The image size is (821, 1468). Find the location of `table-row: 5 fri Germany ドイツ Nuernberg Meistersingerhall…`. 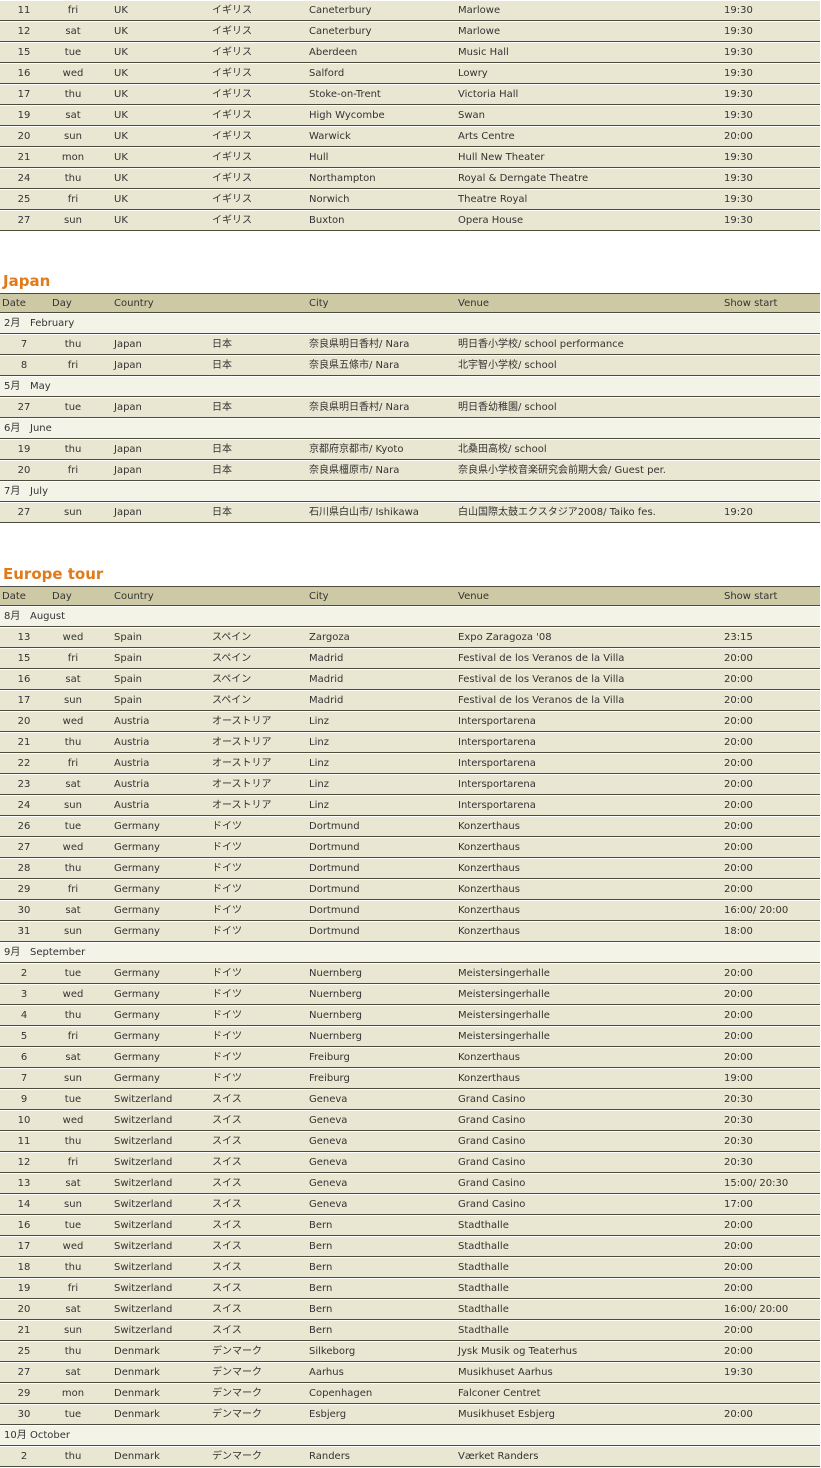

table-row: 5 fri Germany ドイツ Nuernberg Meistersingerhall… is located at coordinates (410, 1037).